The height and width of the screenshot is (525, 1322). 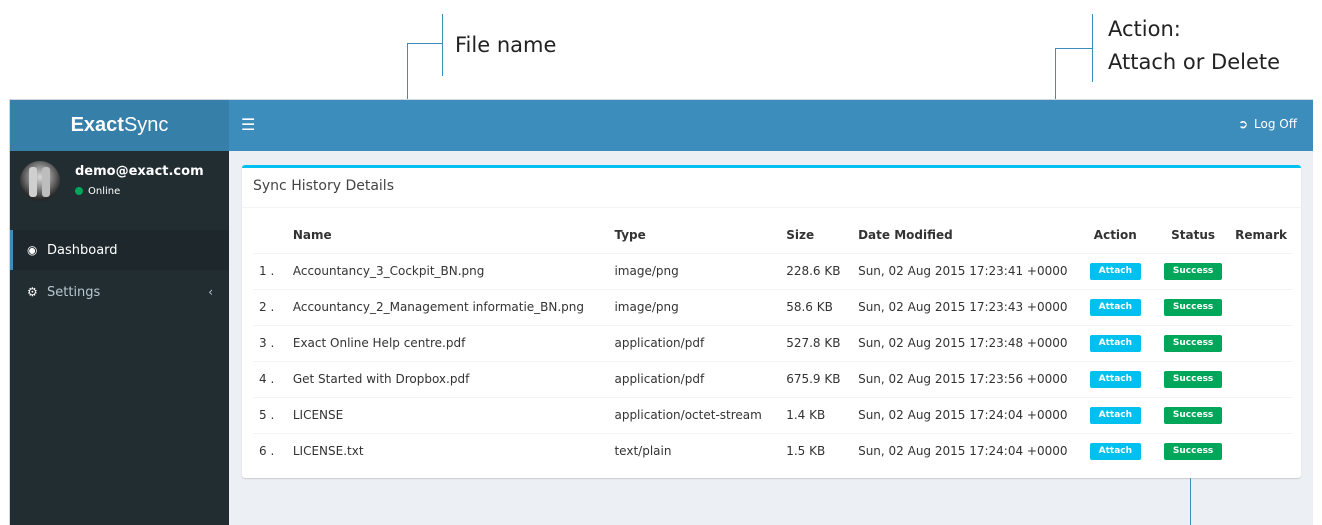 What do you see at coordinates (1144, 29) in the screenshot?
I see `callout-action-line1: Action:` at bounding box center [1144, 29].